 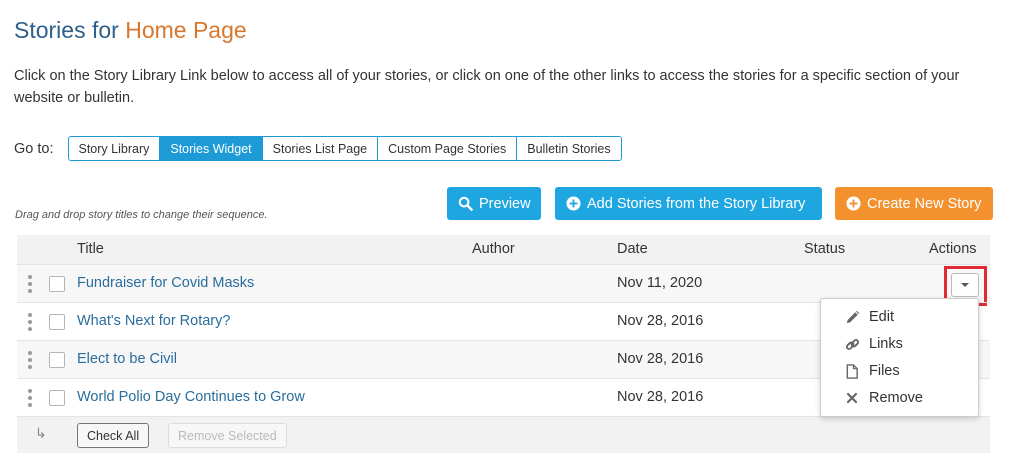 I want to click on preview-button: Preview, so click(x=494, y=203).